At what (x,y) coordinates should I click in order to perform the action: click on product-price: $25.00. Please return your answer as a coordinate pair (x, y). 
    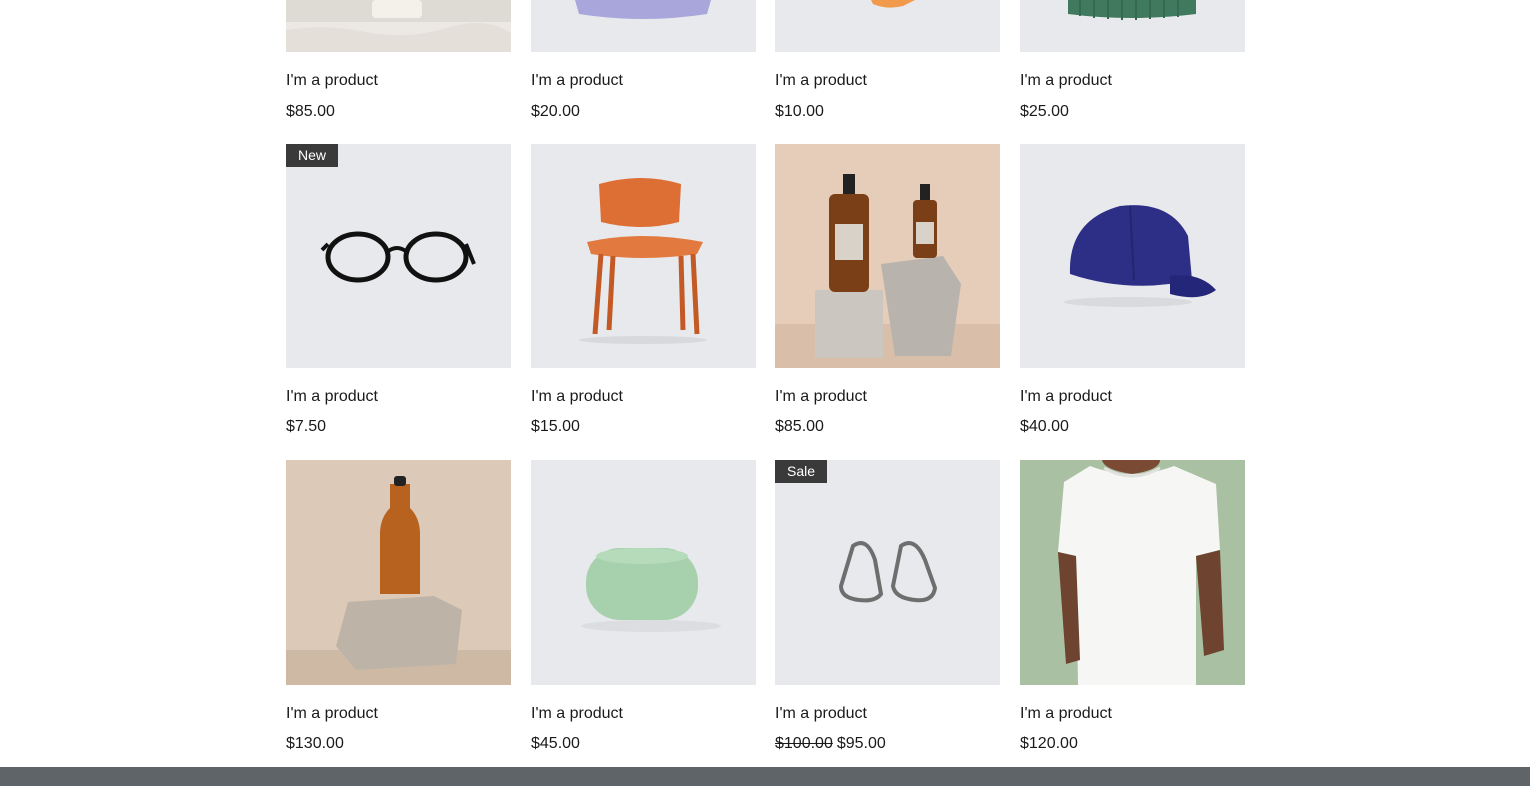
    Looking at the image, I should click on (1044, 111).